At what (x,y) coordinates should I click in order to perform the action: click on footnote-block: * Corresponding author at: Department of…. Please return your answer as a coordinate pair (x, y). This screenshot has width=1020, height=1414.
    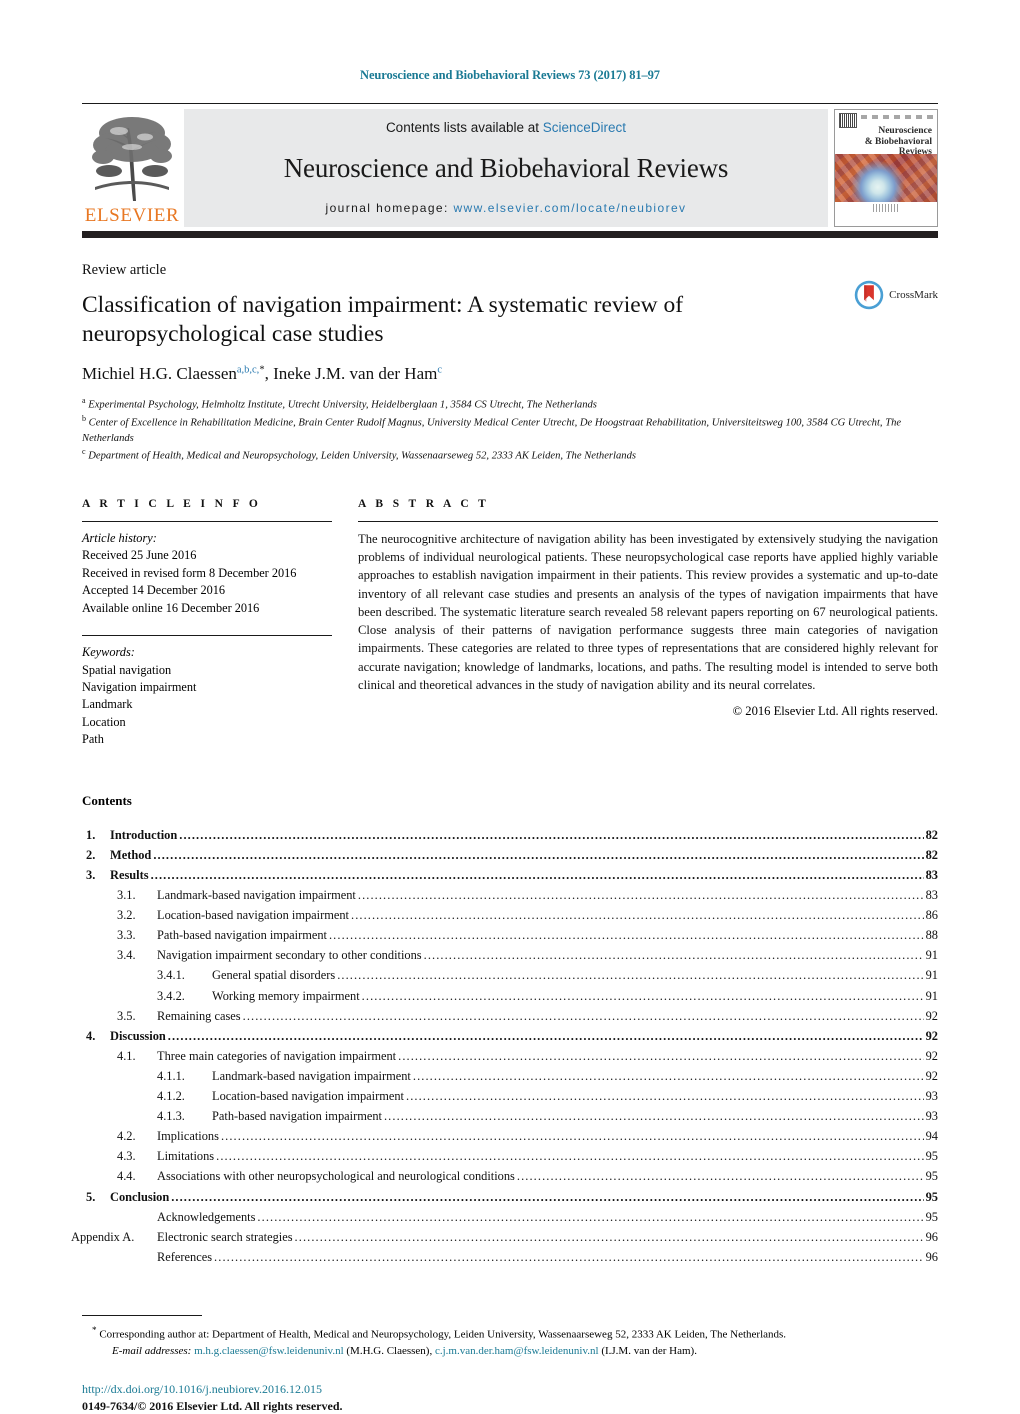
    Looking at the image, I should click on (510, 1342).